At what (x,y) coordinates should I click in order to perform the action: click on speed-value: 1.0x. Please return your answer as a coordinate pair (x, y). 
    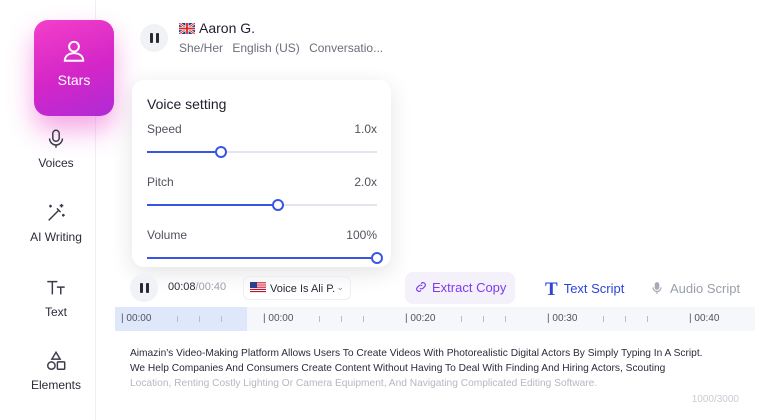
    Looking at the image, I should click on (365, 129).